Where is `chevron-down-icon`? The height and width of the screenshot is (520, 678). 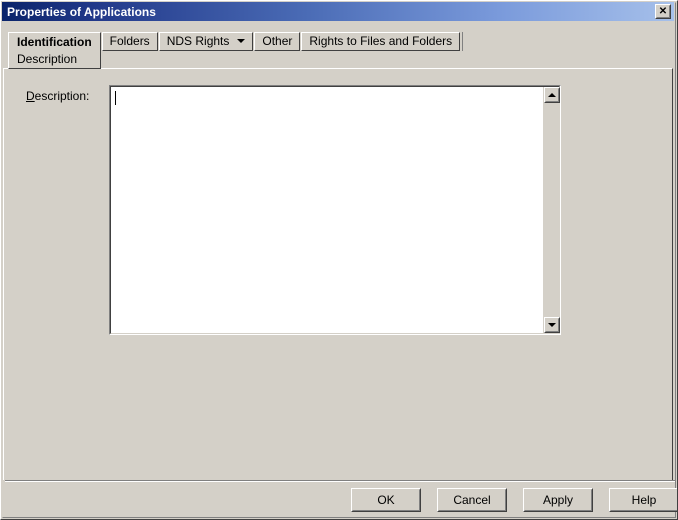
chevron-down-icon is located at coordinates (241, 41).